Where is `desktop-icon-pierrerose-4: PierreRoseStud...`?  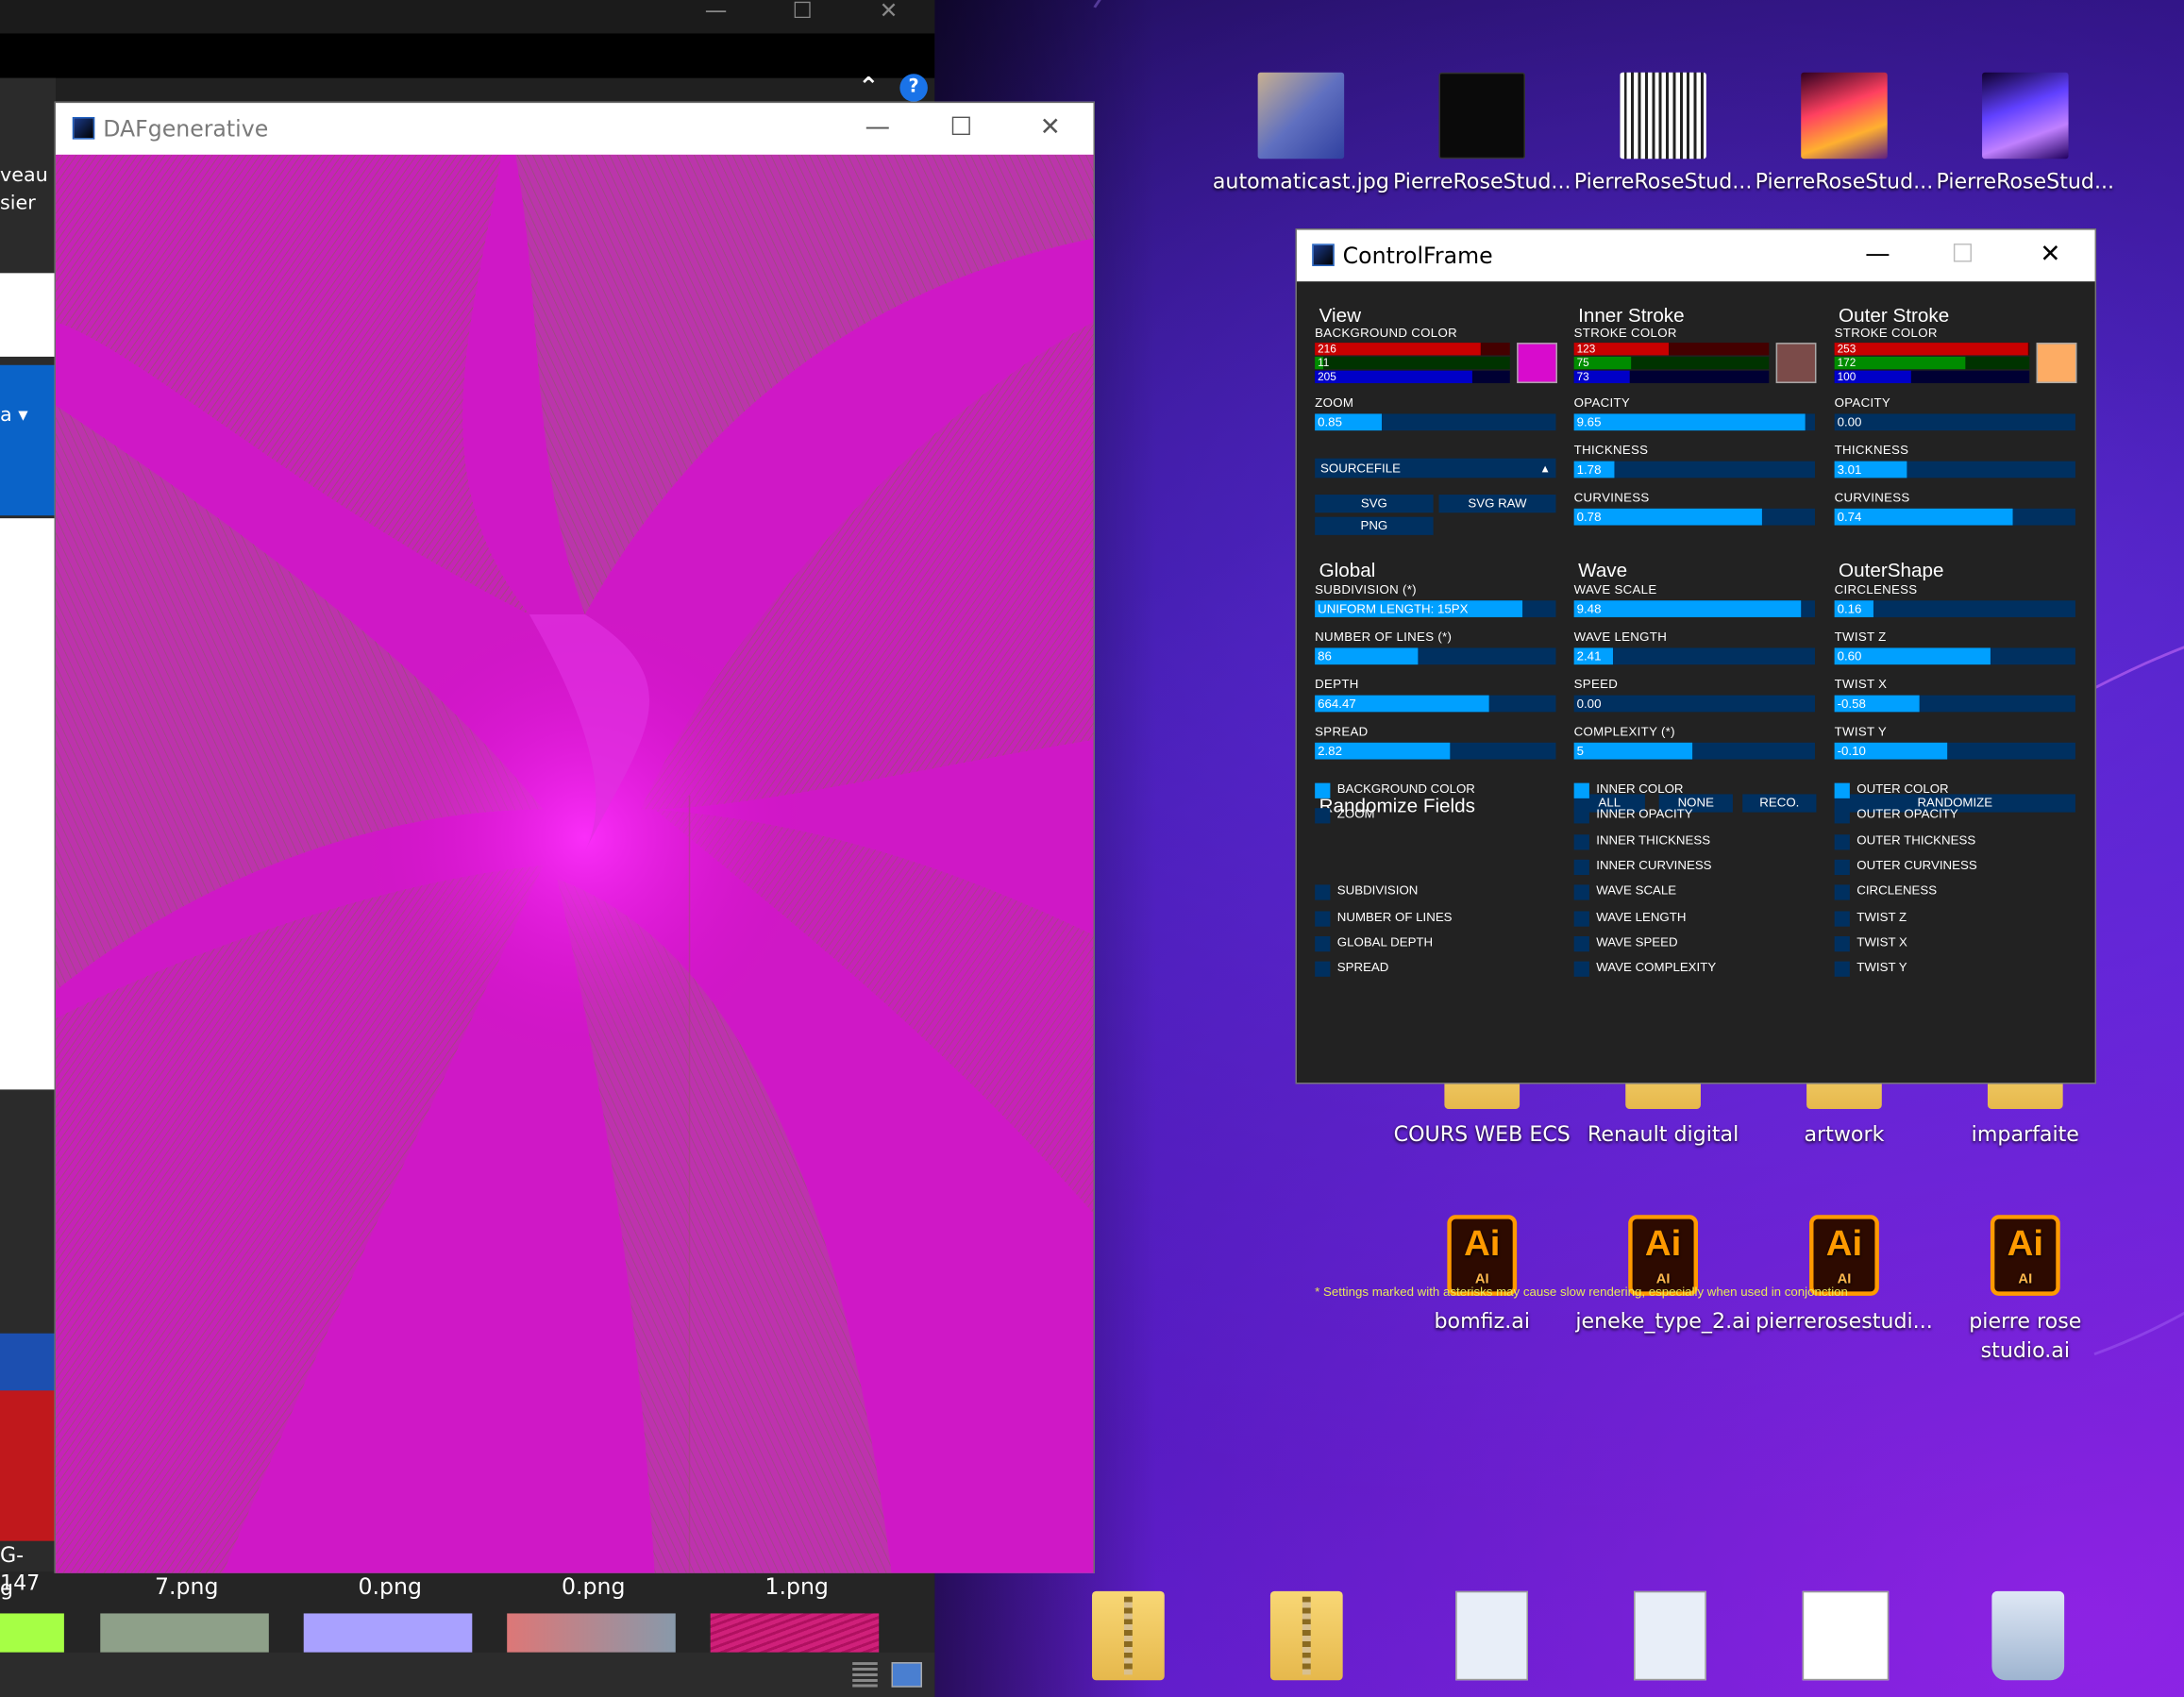
desktop-icon-pierrerose-4: PierreRoseStud... is located at coordinates (2025, 134).